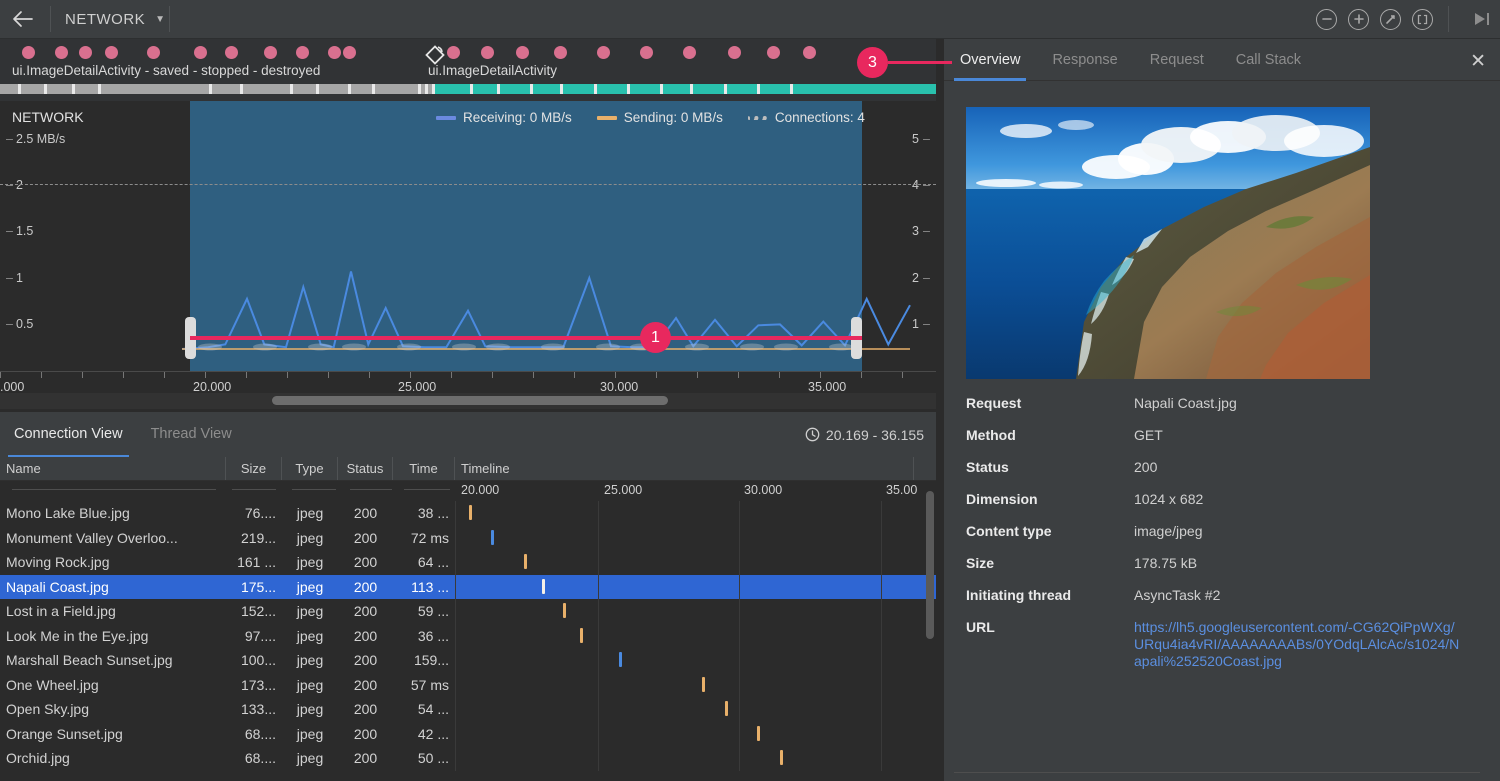  Describe the element at coordinates (191, 434) in the screenshot. I see `tab-thread-view: Thread View` at that location.